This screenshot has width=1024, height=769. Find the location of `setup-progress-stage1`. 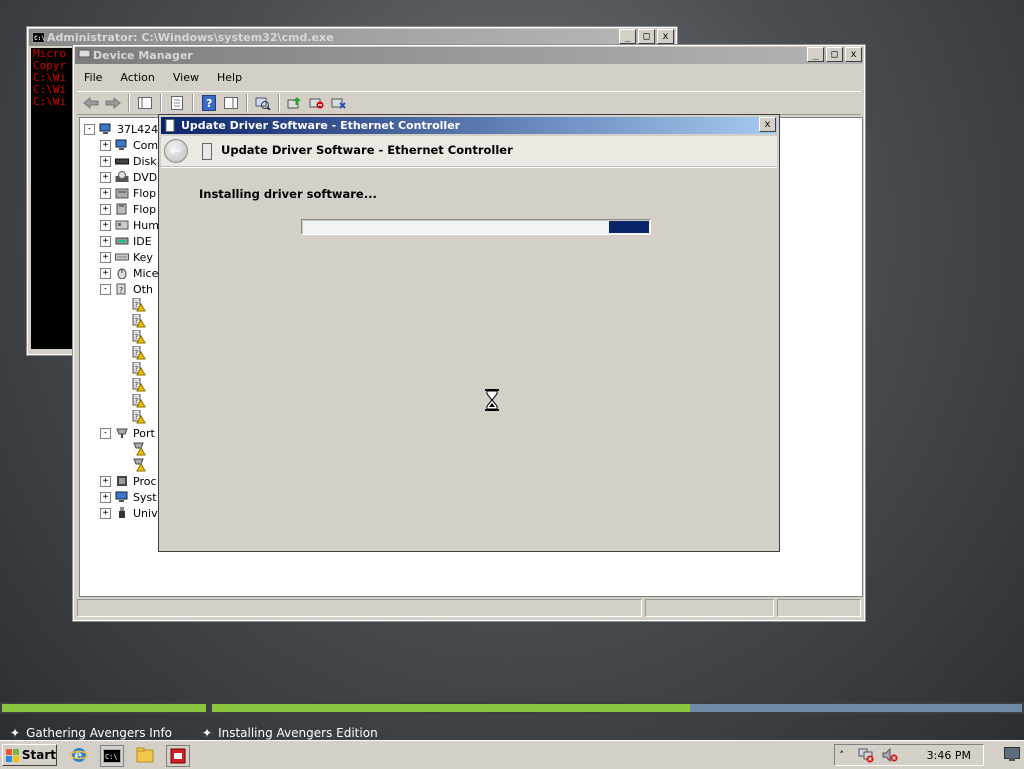

setup-progress-stage1 is located at coordinates (104, 708).